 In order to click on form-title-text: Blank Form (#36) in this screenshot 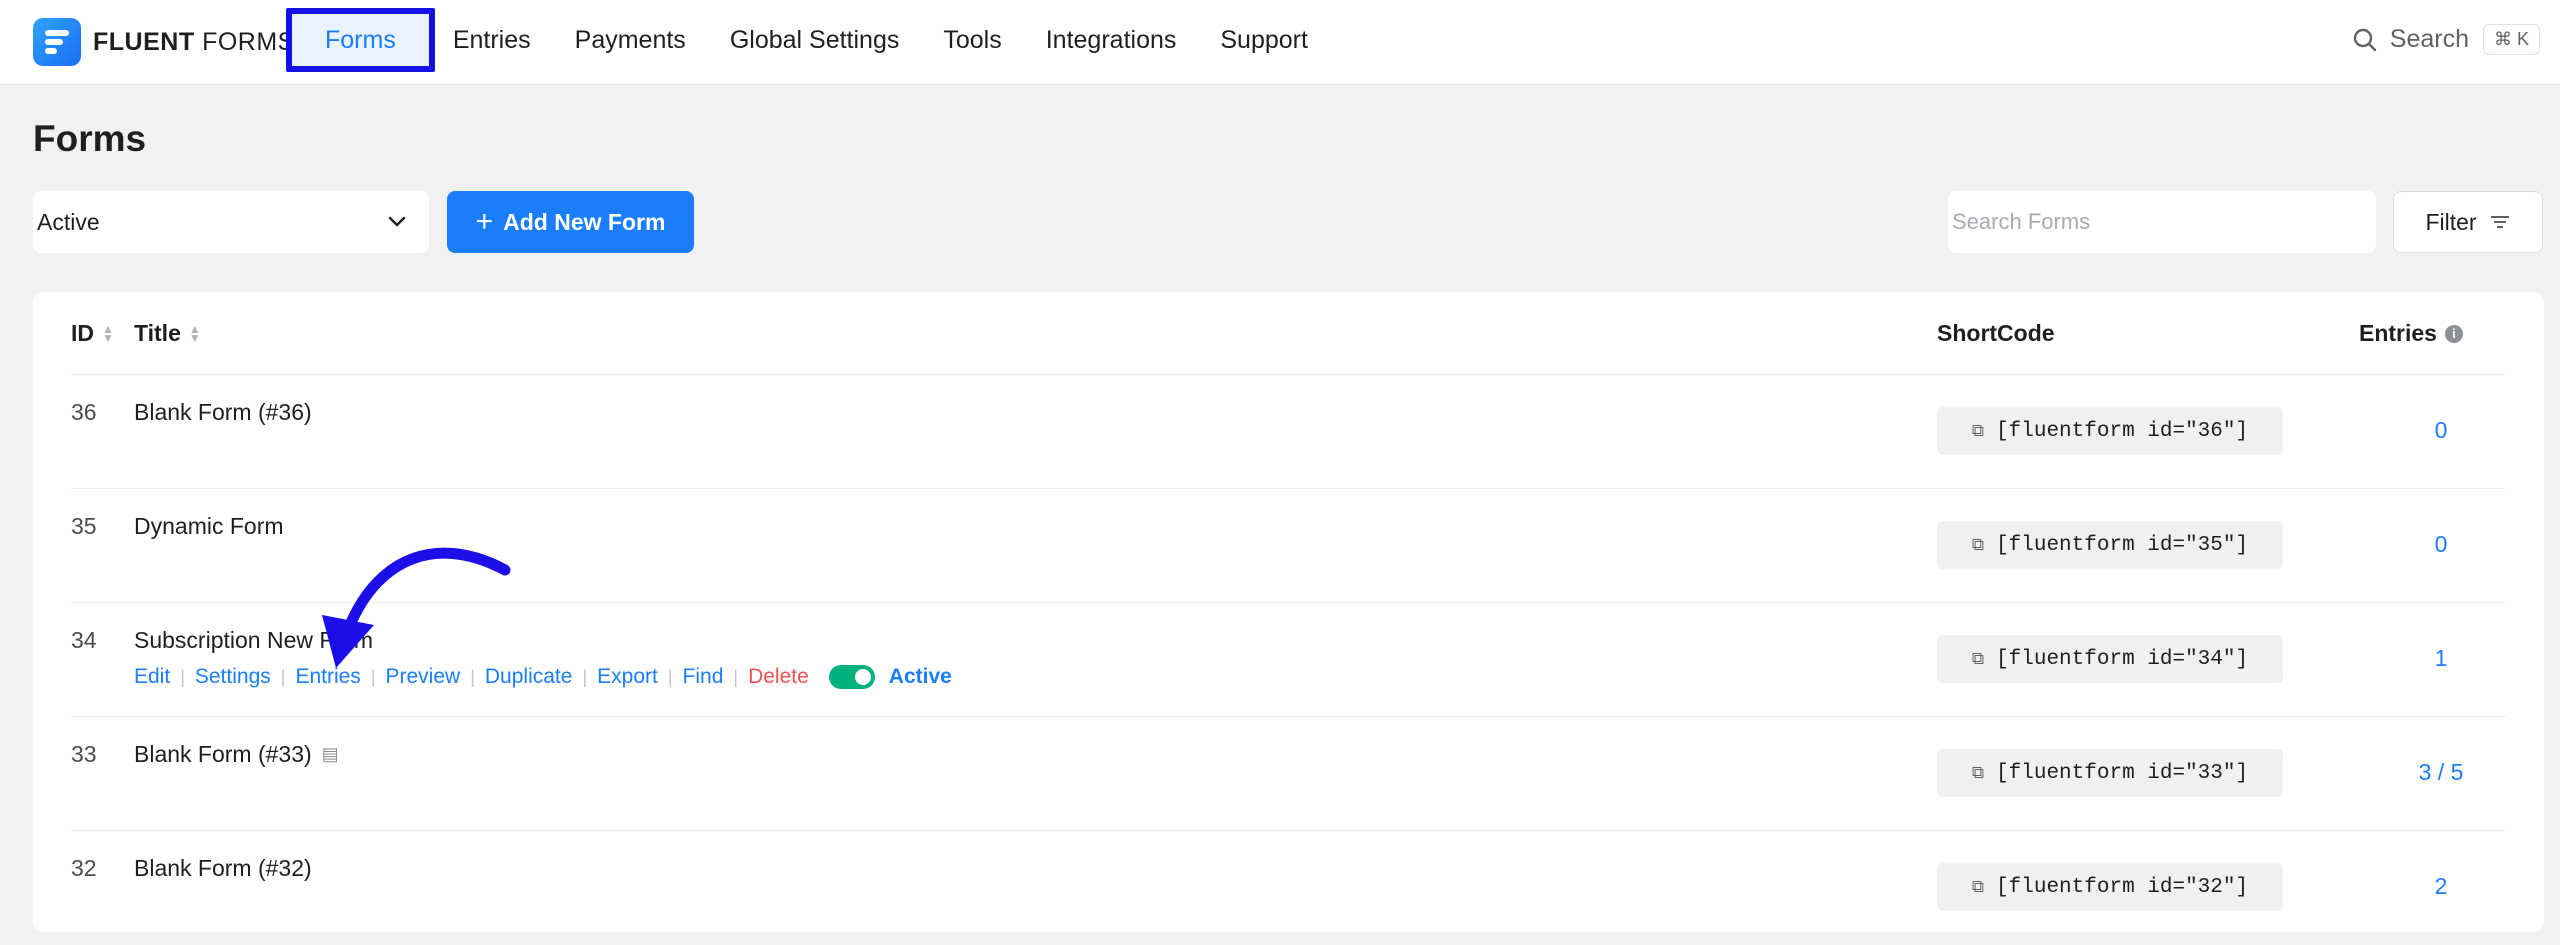, I will do `click(223, 412)`.